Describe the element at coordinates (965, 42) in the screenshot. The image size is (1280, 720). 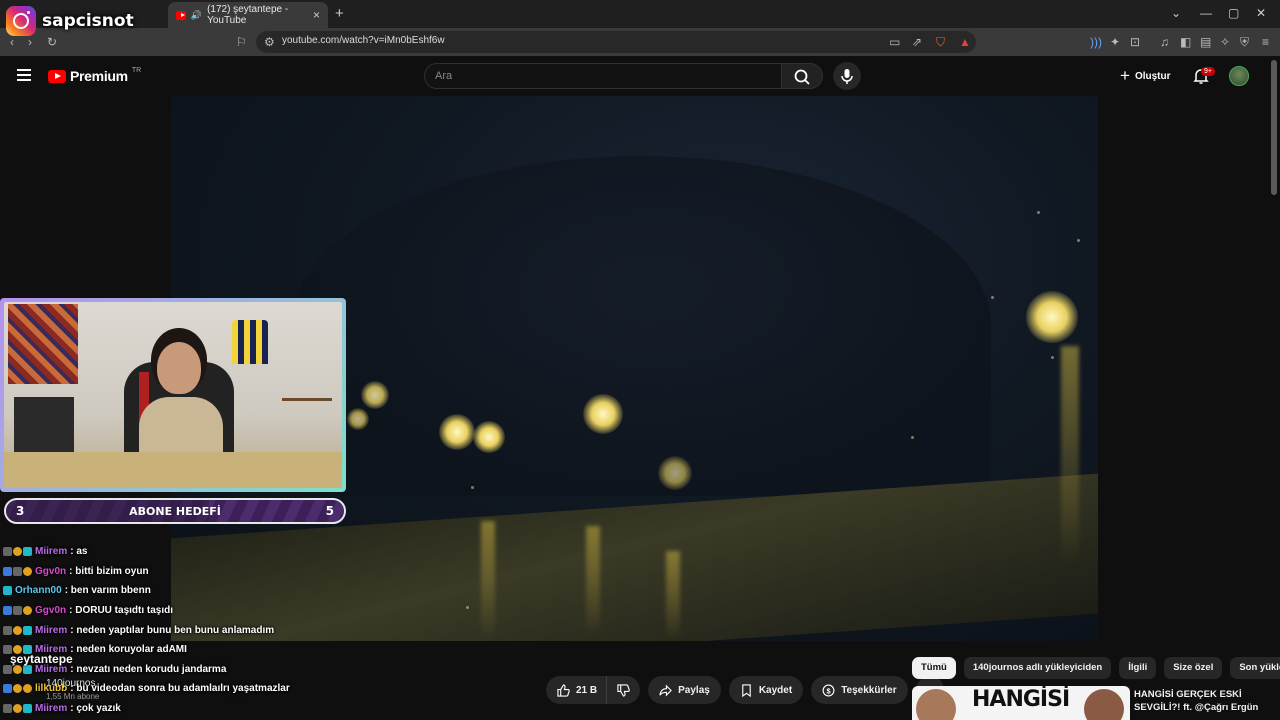
I see `rewards-icon: ▲` at that location.